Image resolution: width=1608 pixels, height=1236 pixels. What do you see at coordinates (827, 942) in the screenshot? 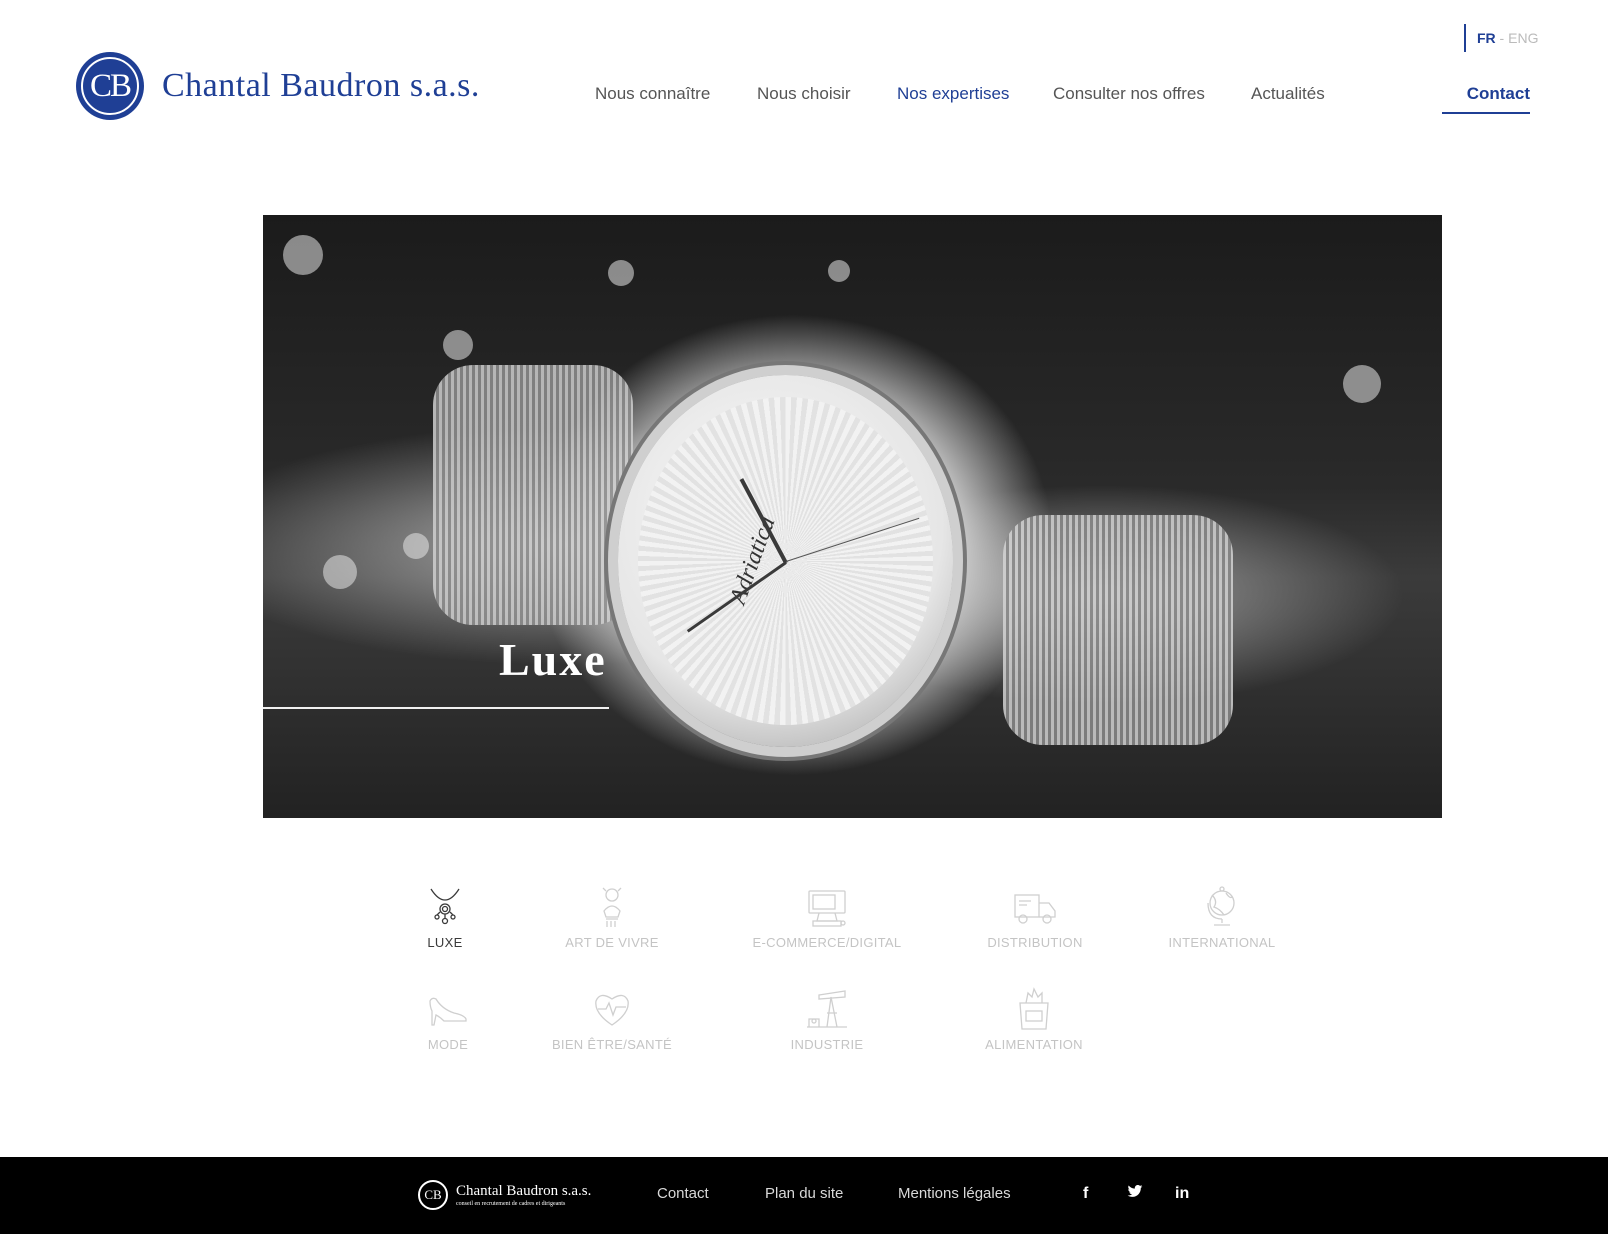
I see `category-label: E-COMMERCE/DIGITAL` at bounding box center [827, 942].